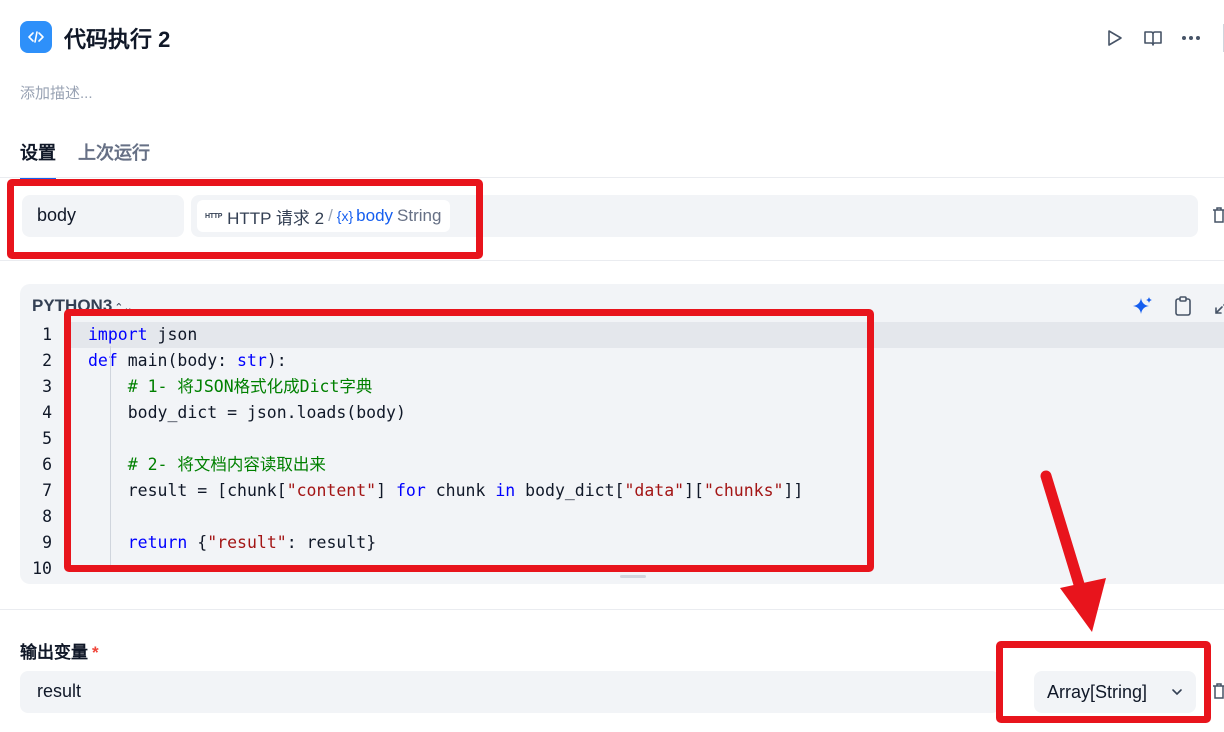  Describe the element at coordinates (117, 38) in the screenshot. I see `node-title: 代码执行 2` at that location.